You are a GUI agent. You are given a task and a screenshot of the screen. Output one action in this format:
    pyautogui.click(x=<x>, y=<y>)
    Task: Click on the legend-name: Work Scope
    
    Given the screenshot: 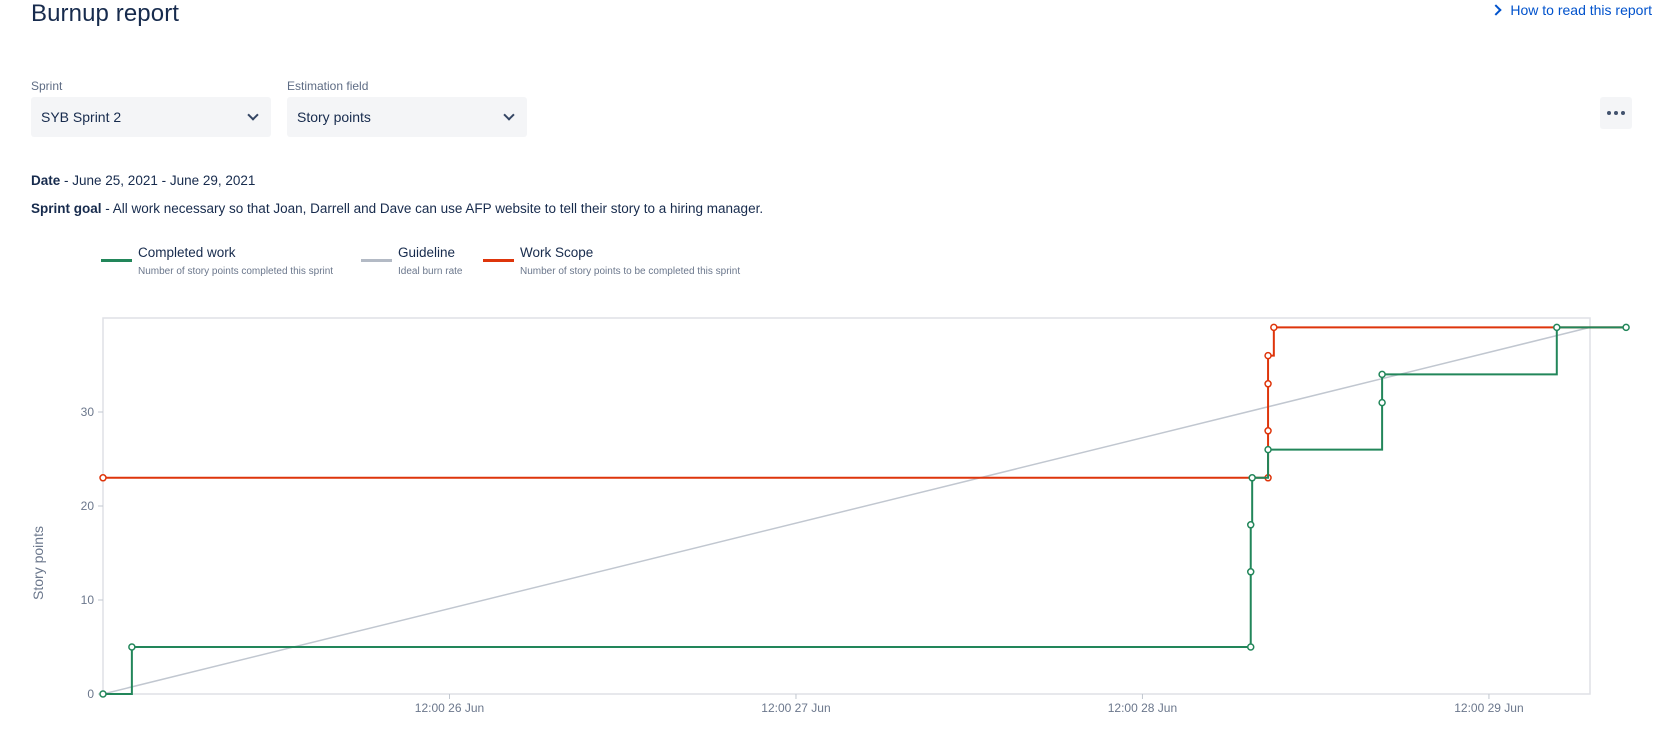 What is the action you would take?
    pyautogui.click(x=557, y=252)
    